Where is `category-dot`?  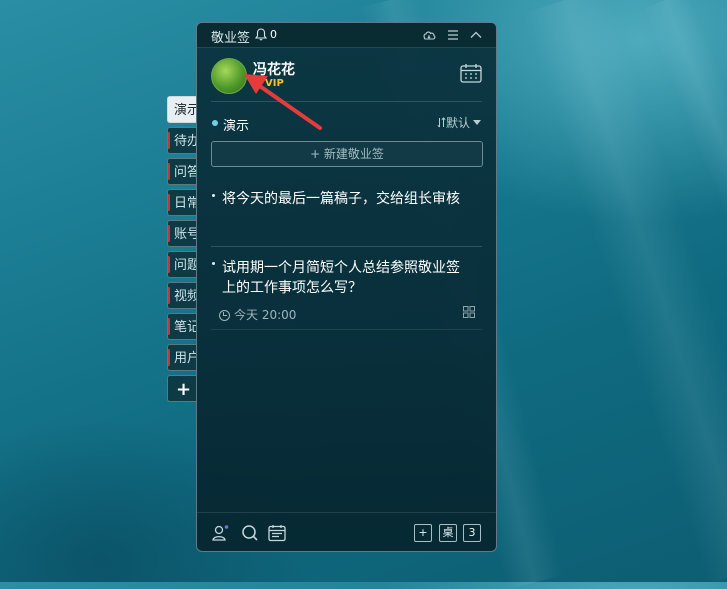
category-dot is located at coordinates (215, 123).